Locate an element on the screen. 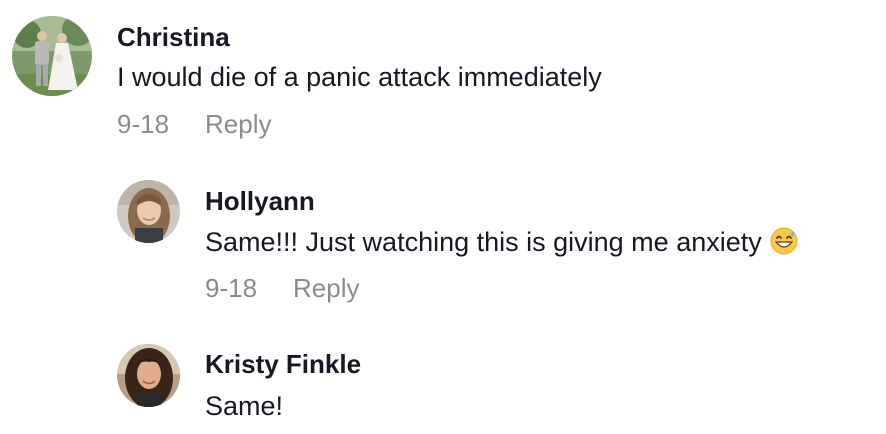  avatar-kristy-finkle is located at coordinates (148, 375).